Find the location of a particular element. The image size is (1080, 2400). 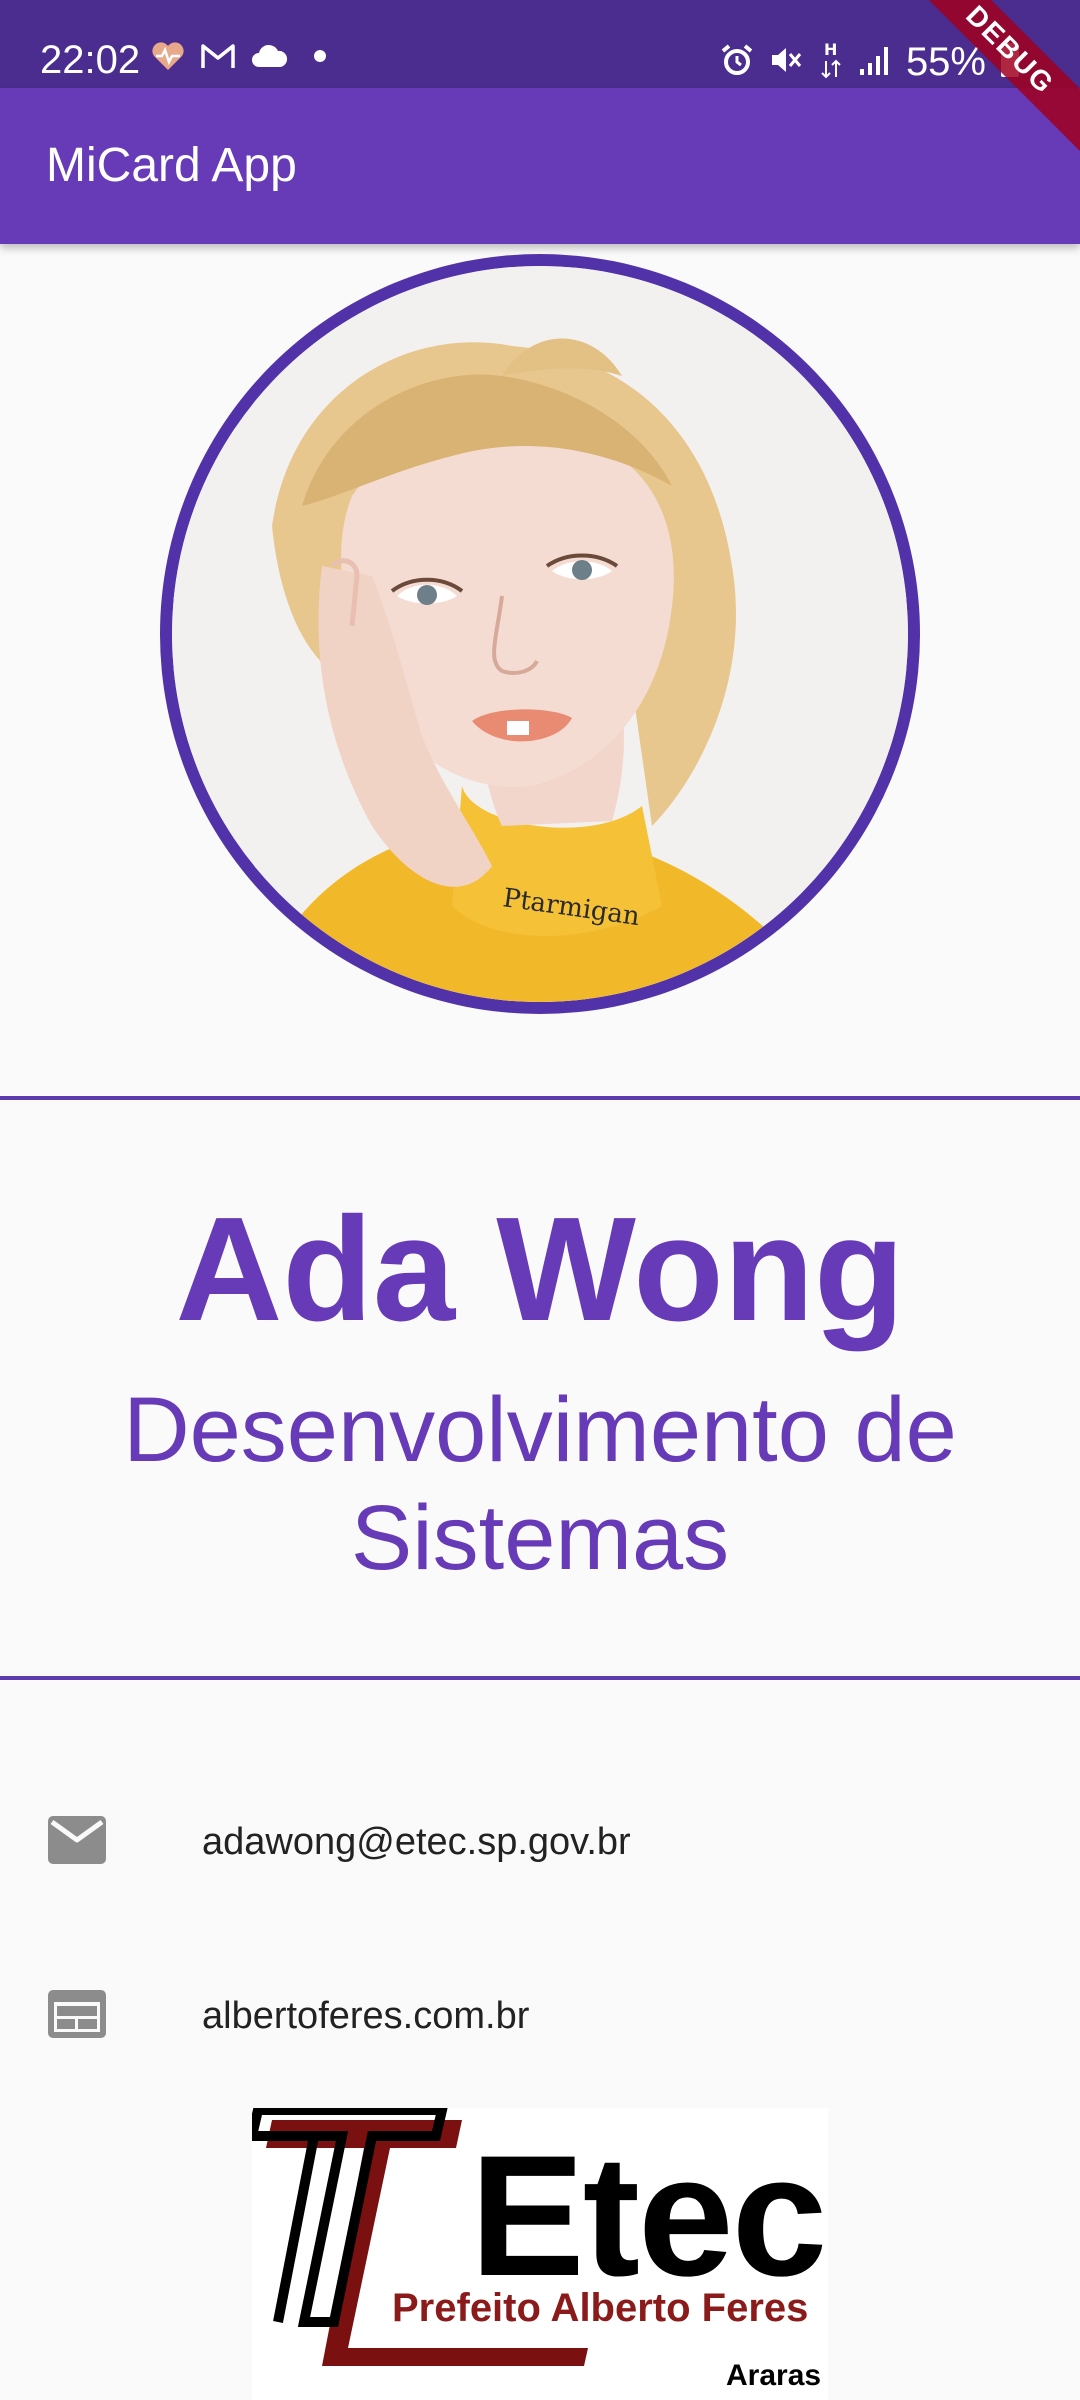

web-text: albertoferes.com.br is located at coordinates (366, 2016).